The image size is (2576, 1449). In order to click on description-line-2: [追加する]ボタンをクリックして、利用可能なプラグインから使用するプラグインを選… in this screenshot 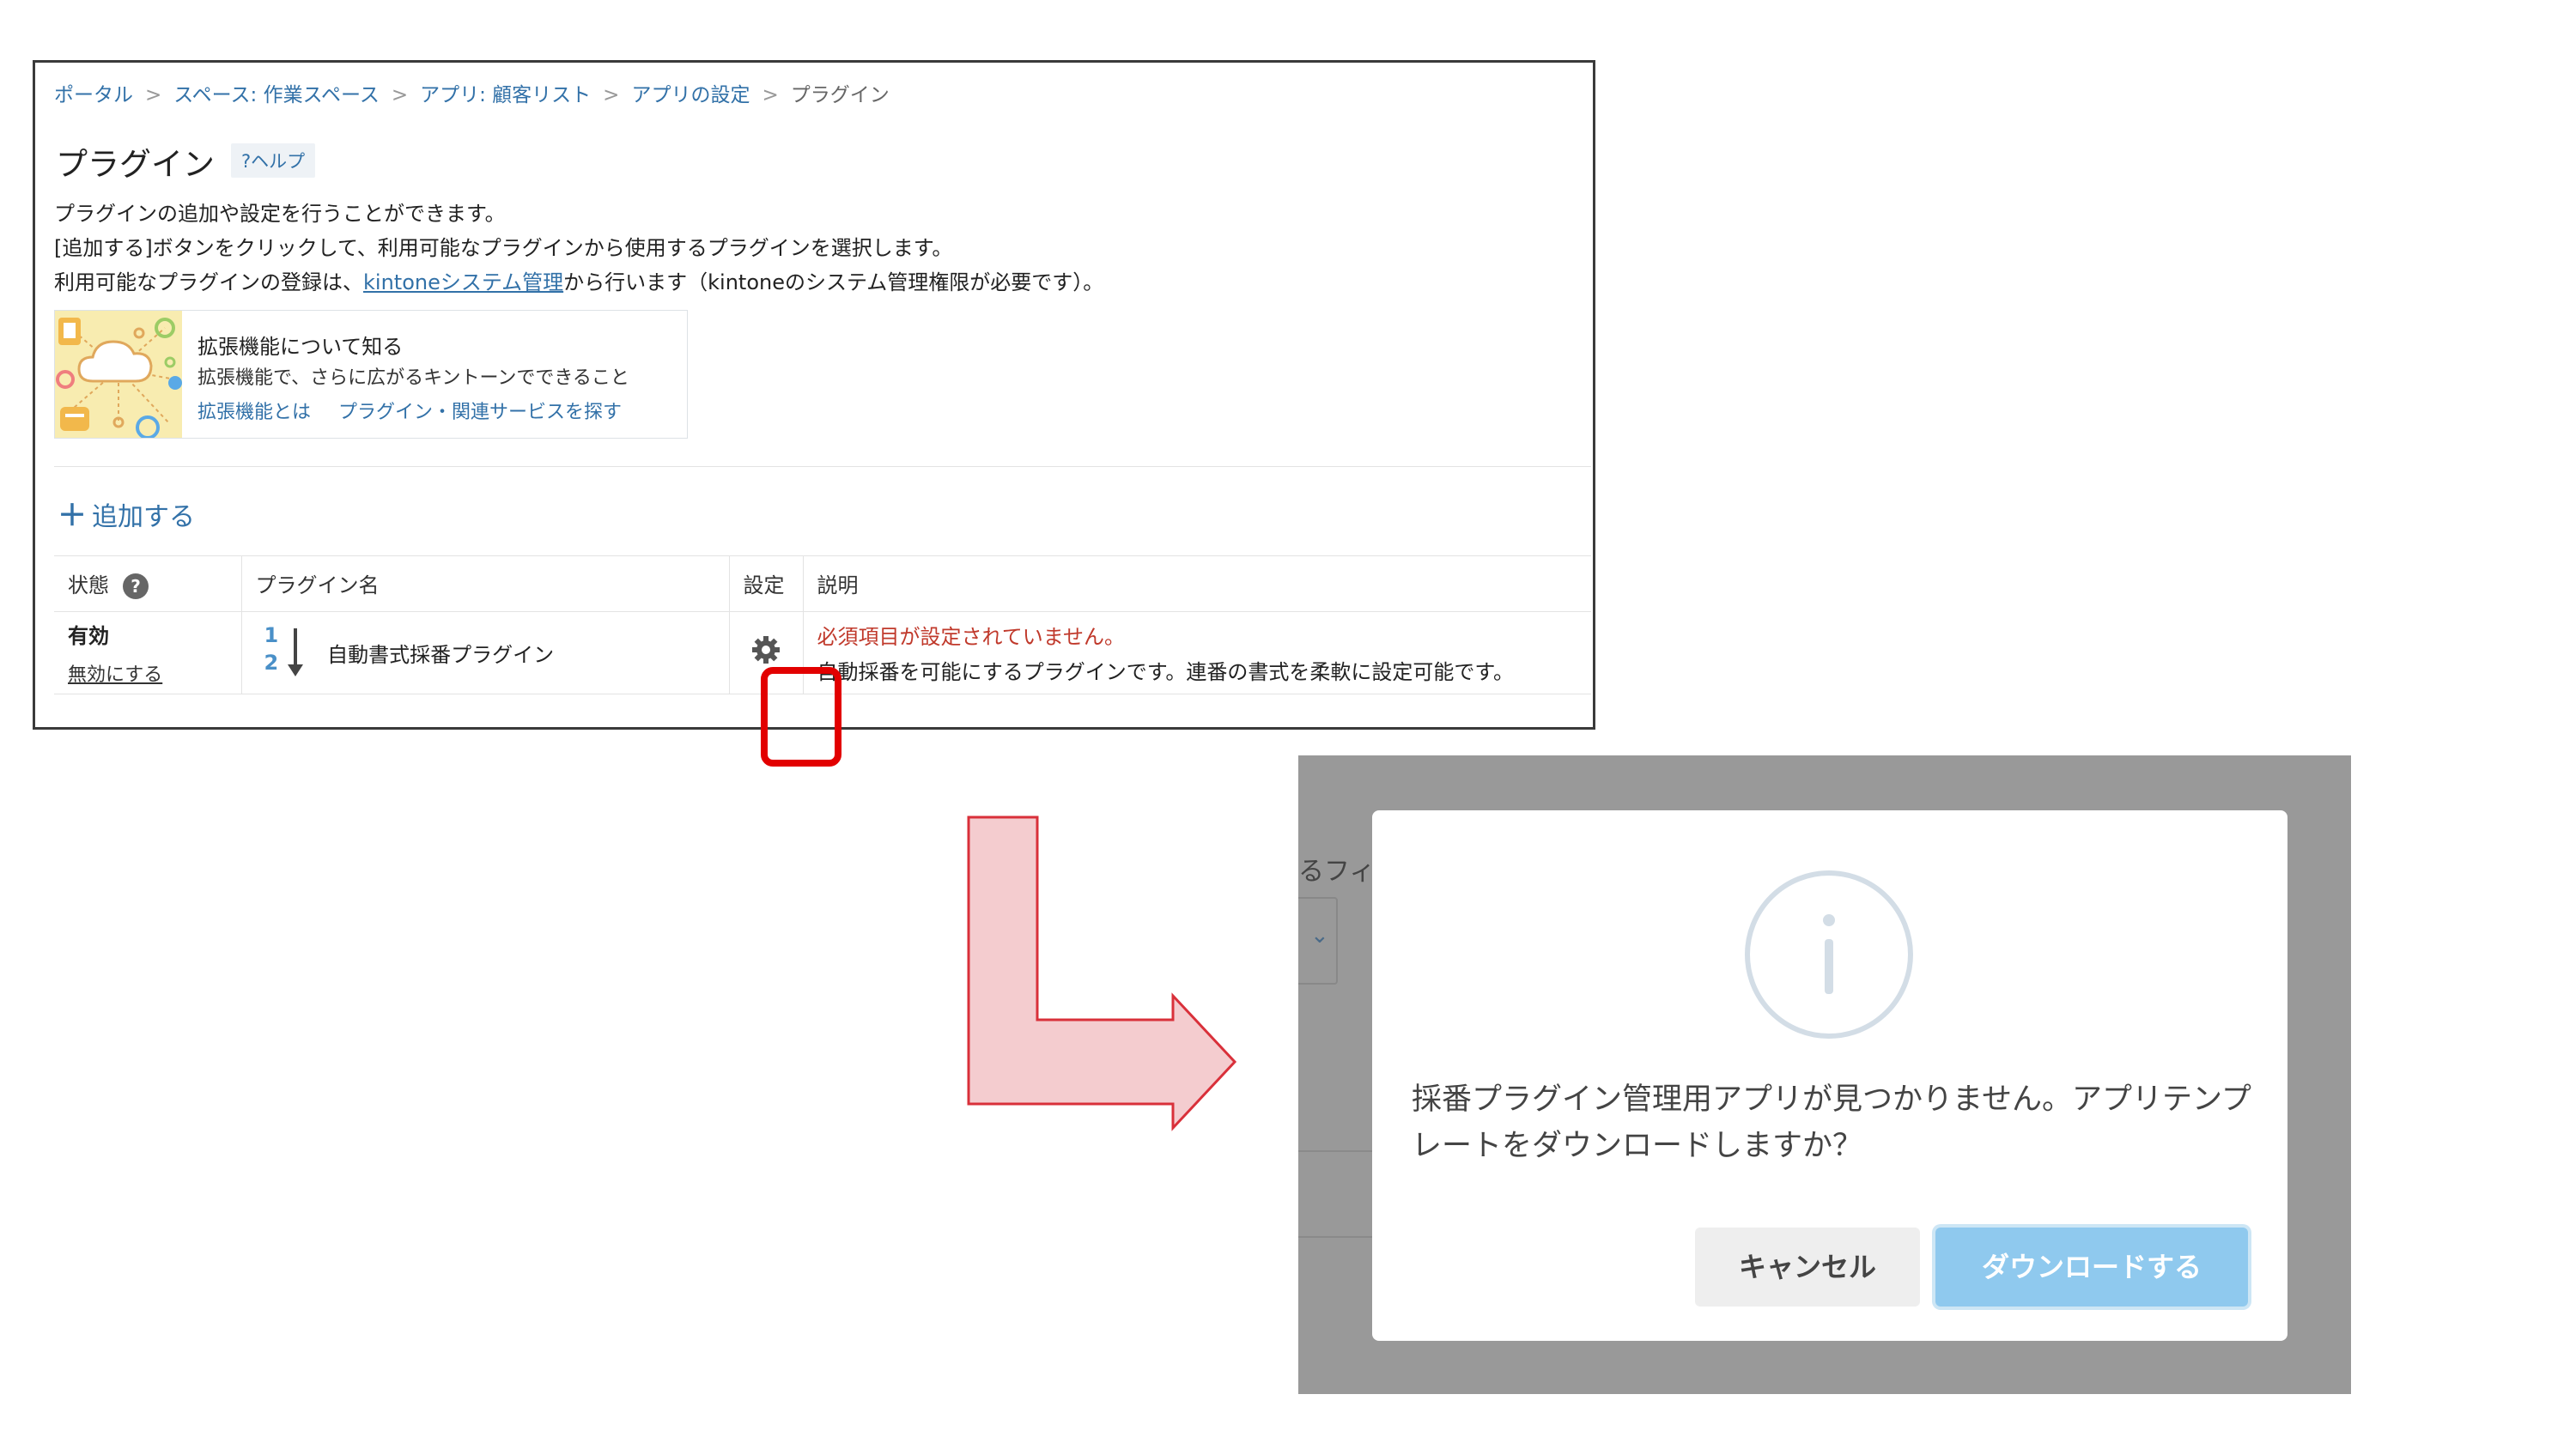, I will do `click(503, 248)`.